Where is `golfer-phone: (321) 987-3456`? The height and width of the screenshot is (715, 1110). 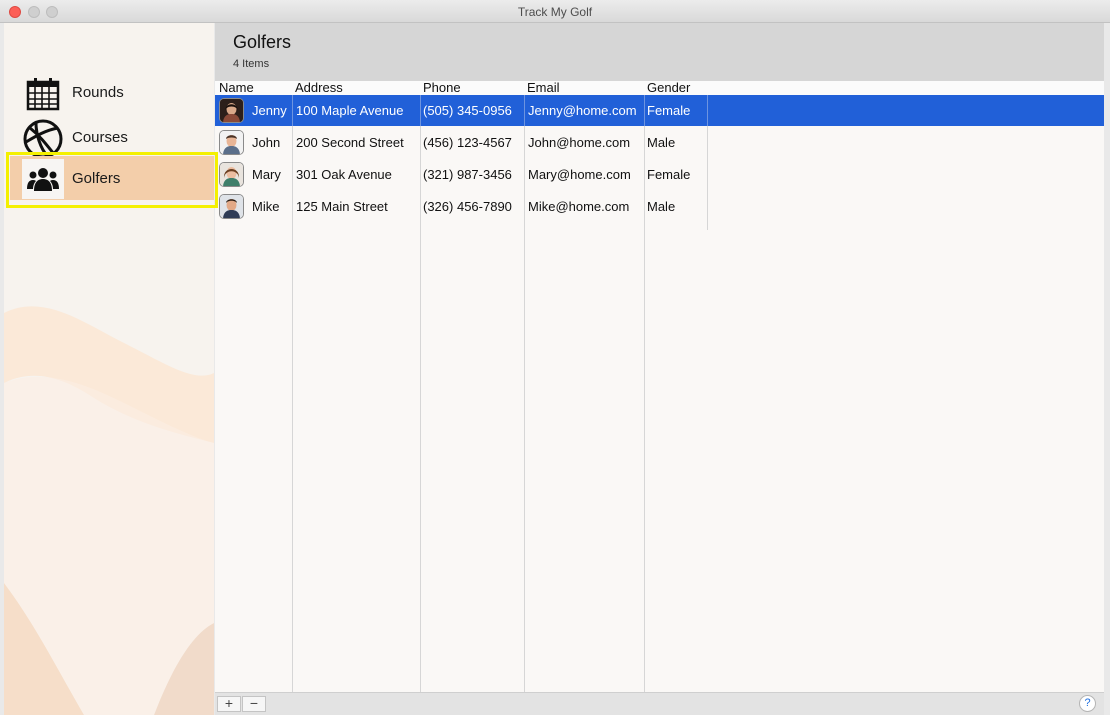 golfer-phone: (321) 987-3456 is located at coordinates (467, 174).